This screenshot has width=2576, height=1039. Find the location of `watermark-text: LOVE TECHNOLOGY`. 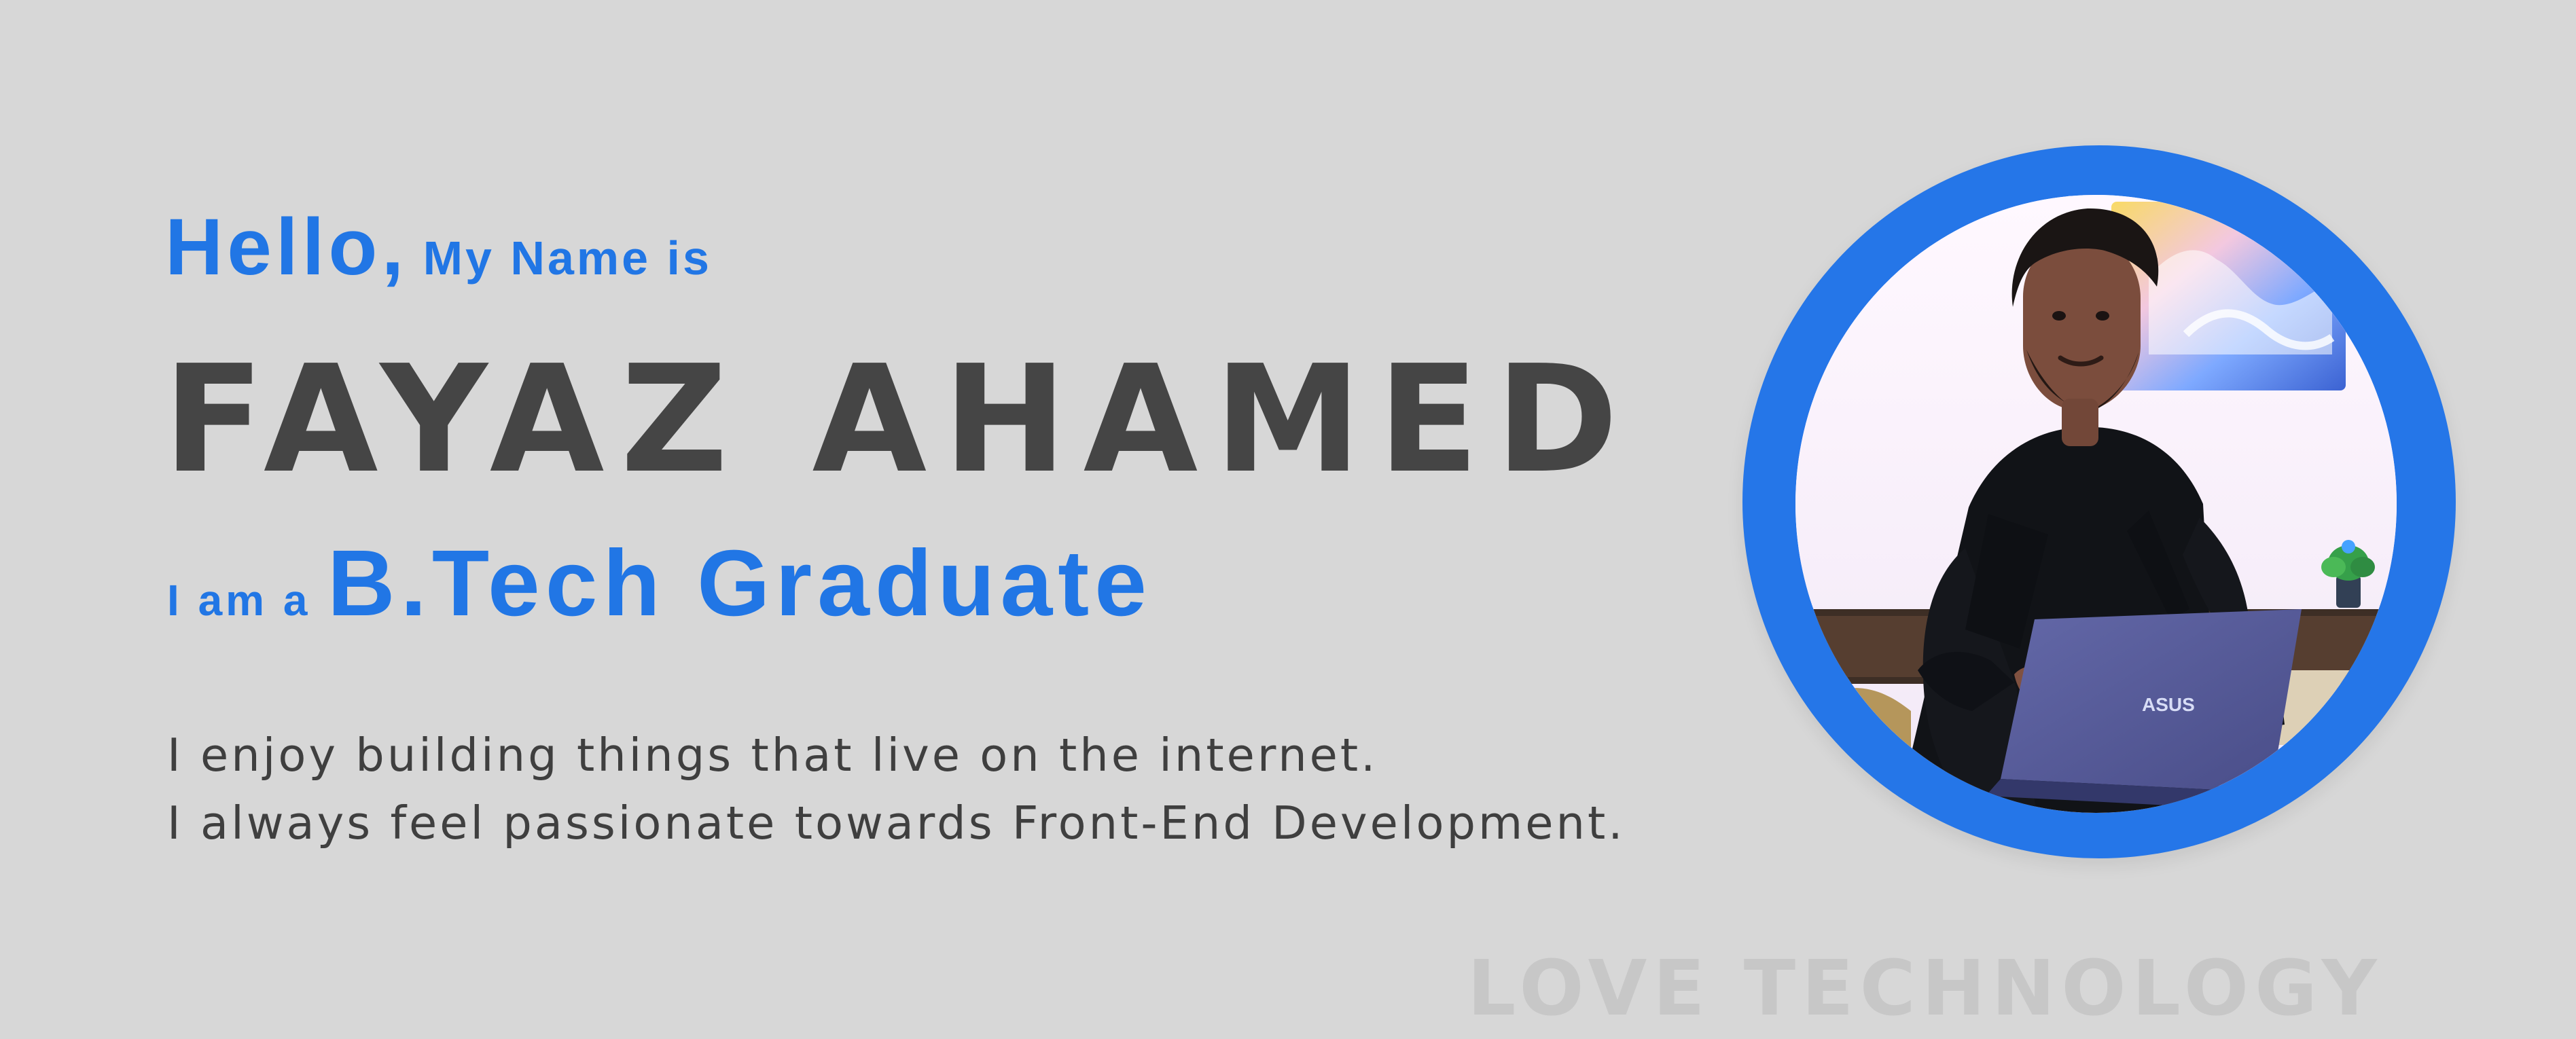

watermark-text: LOVE TECHNOLOGY is located at coordinates (1925, 989).